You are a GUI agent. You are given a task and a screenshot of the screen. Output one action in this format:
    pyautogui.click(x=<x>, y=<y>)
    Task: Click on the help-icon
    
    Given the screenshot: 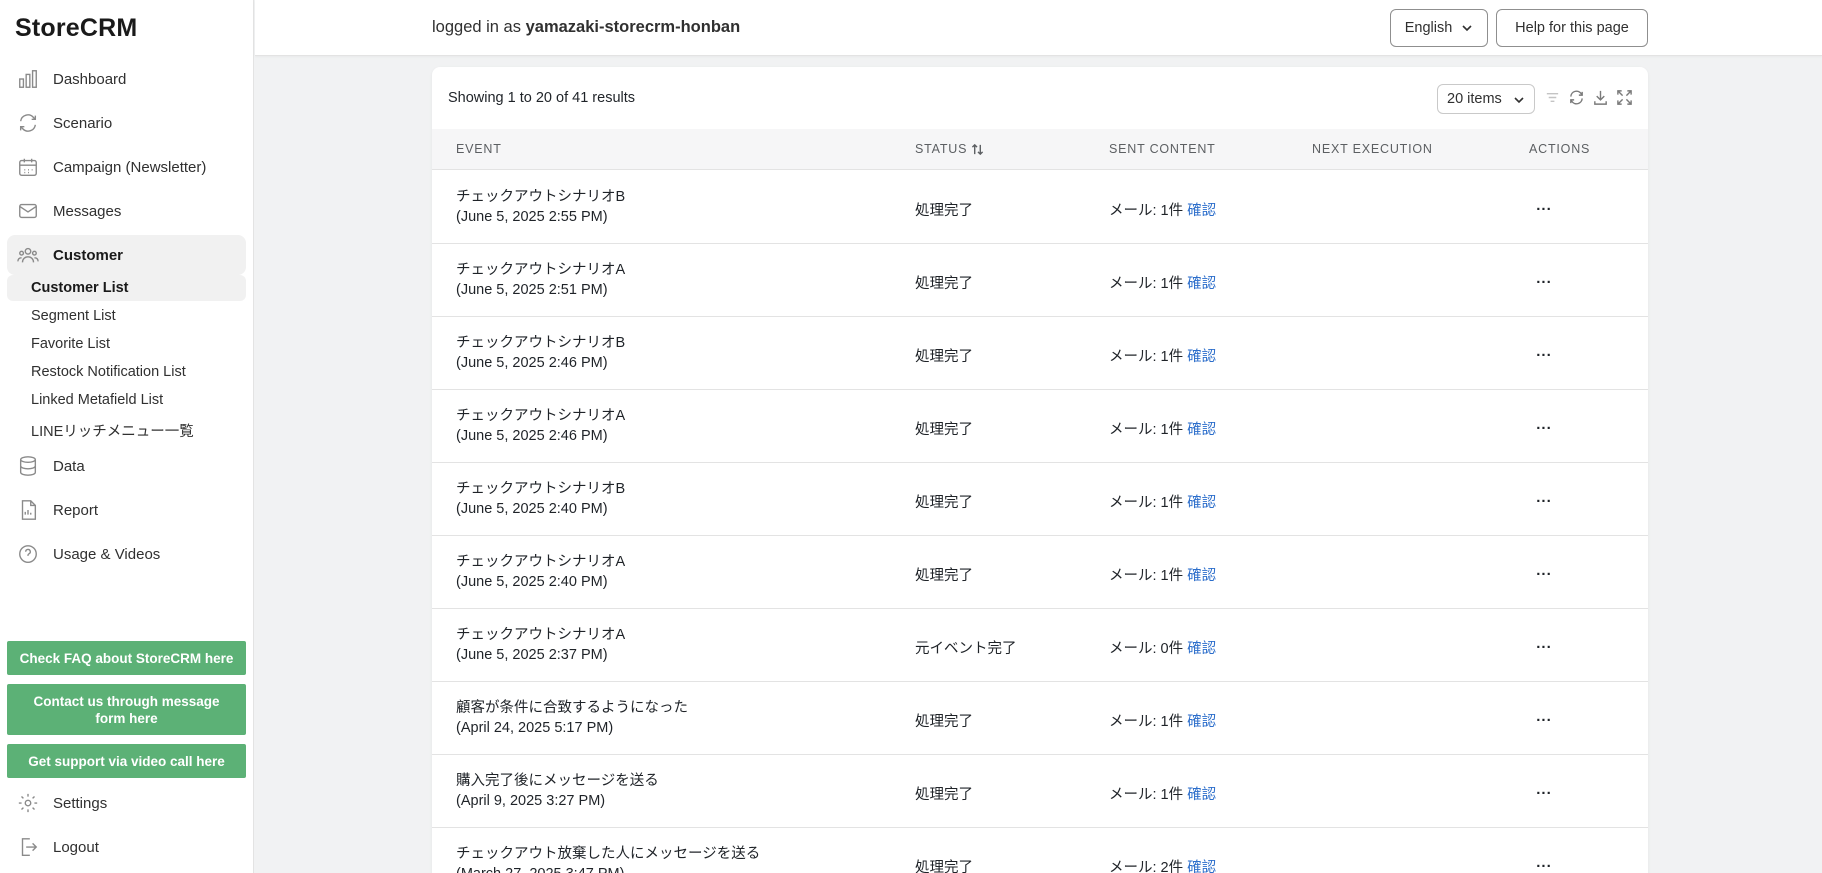 What is the action you would take?
    pyautogui.click(x=28, y=554)
    